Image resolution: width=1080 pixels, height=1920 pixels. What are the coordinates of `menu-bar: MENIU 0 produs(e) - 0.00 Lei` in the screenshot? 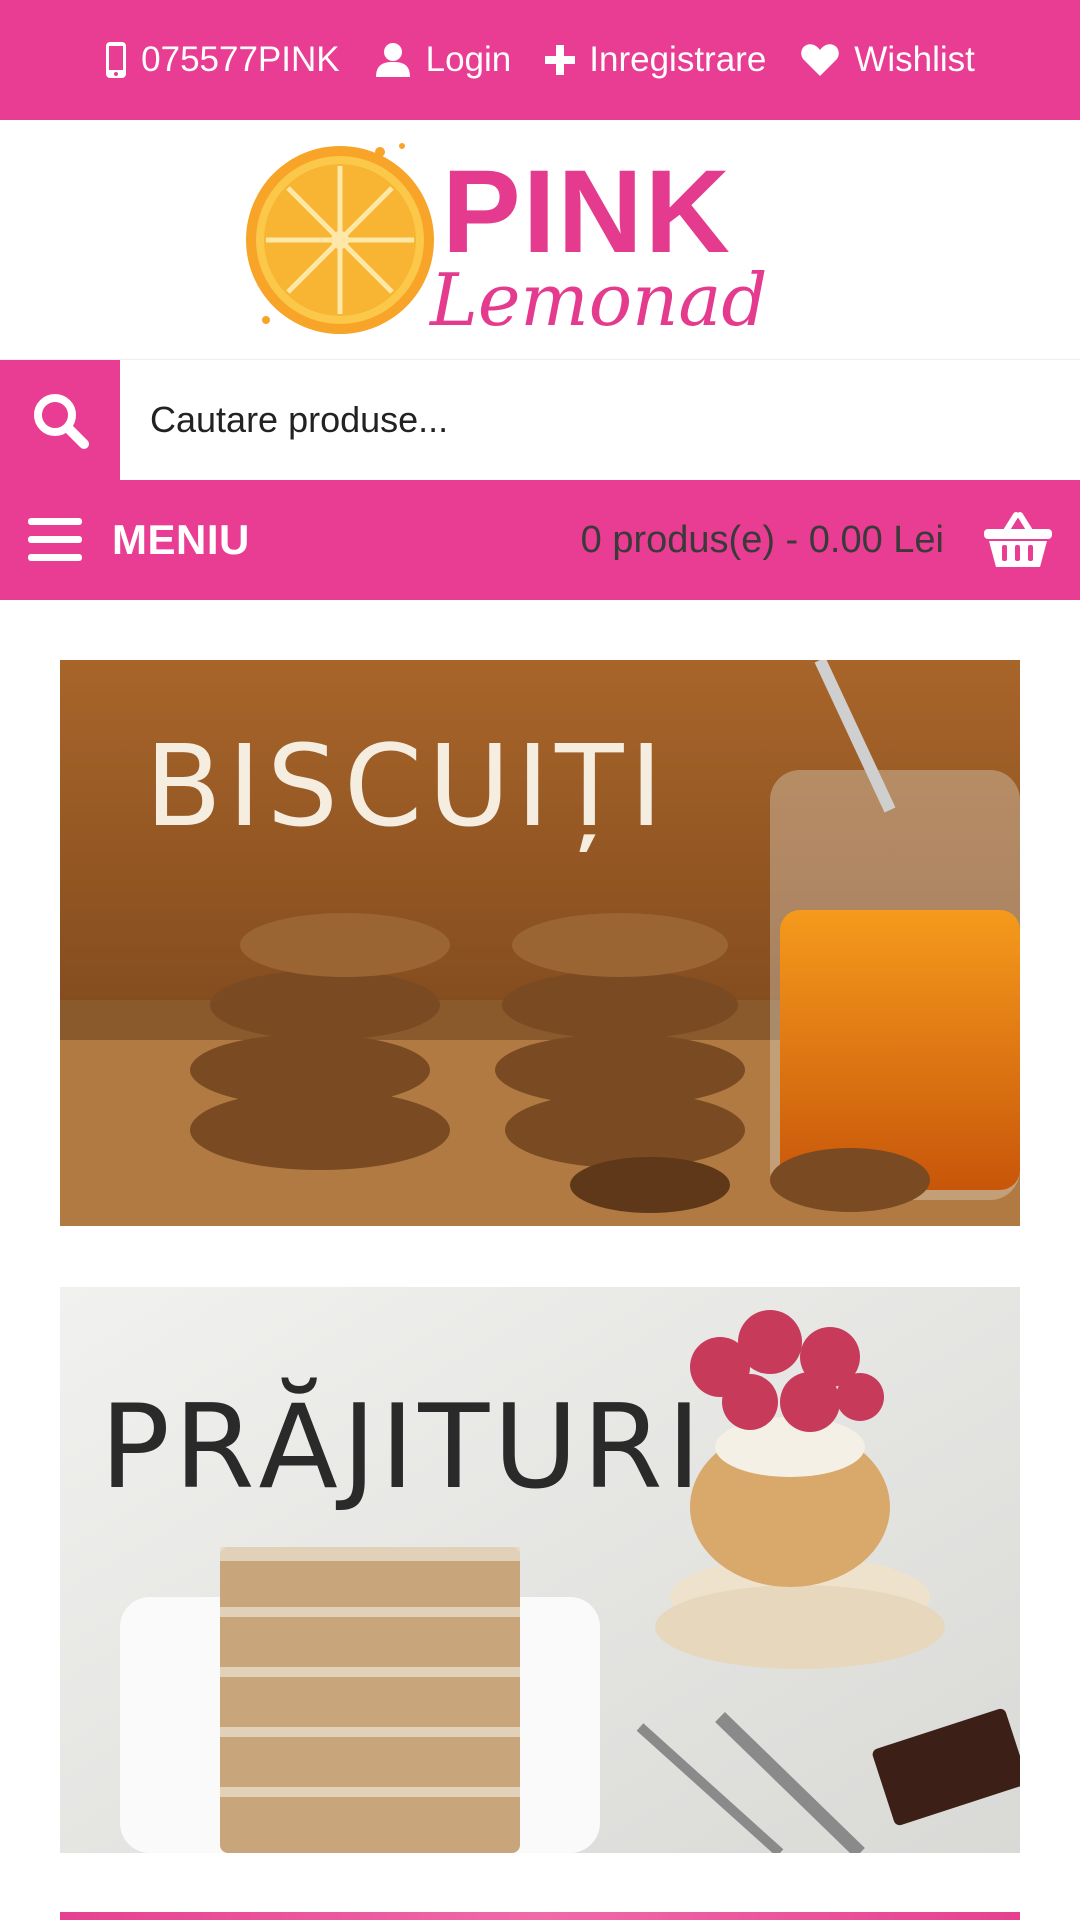 It's located at (540, 540).